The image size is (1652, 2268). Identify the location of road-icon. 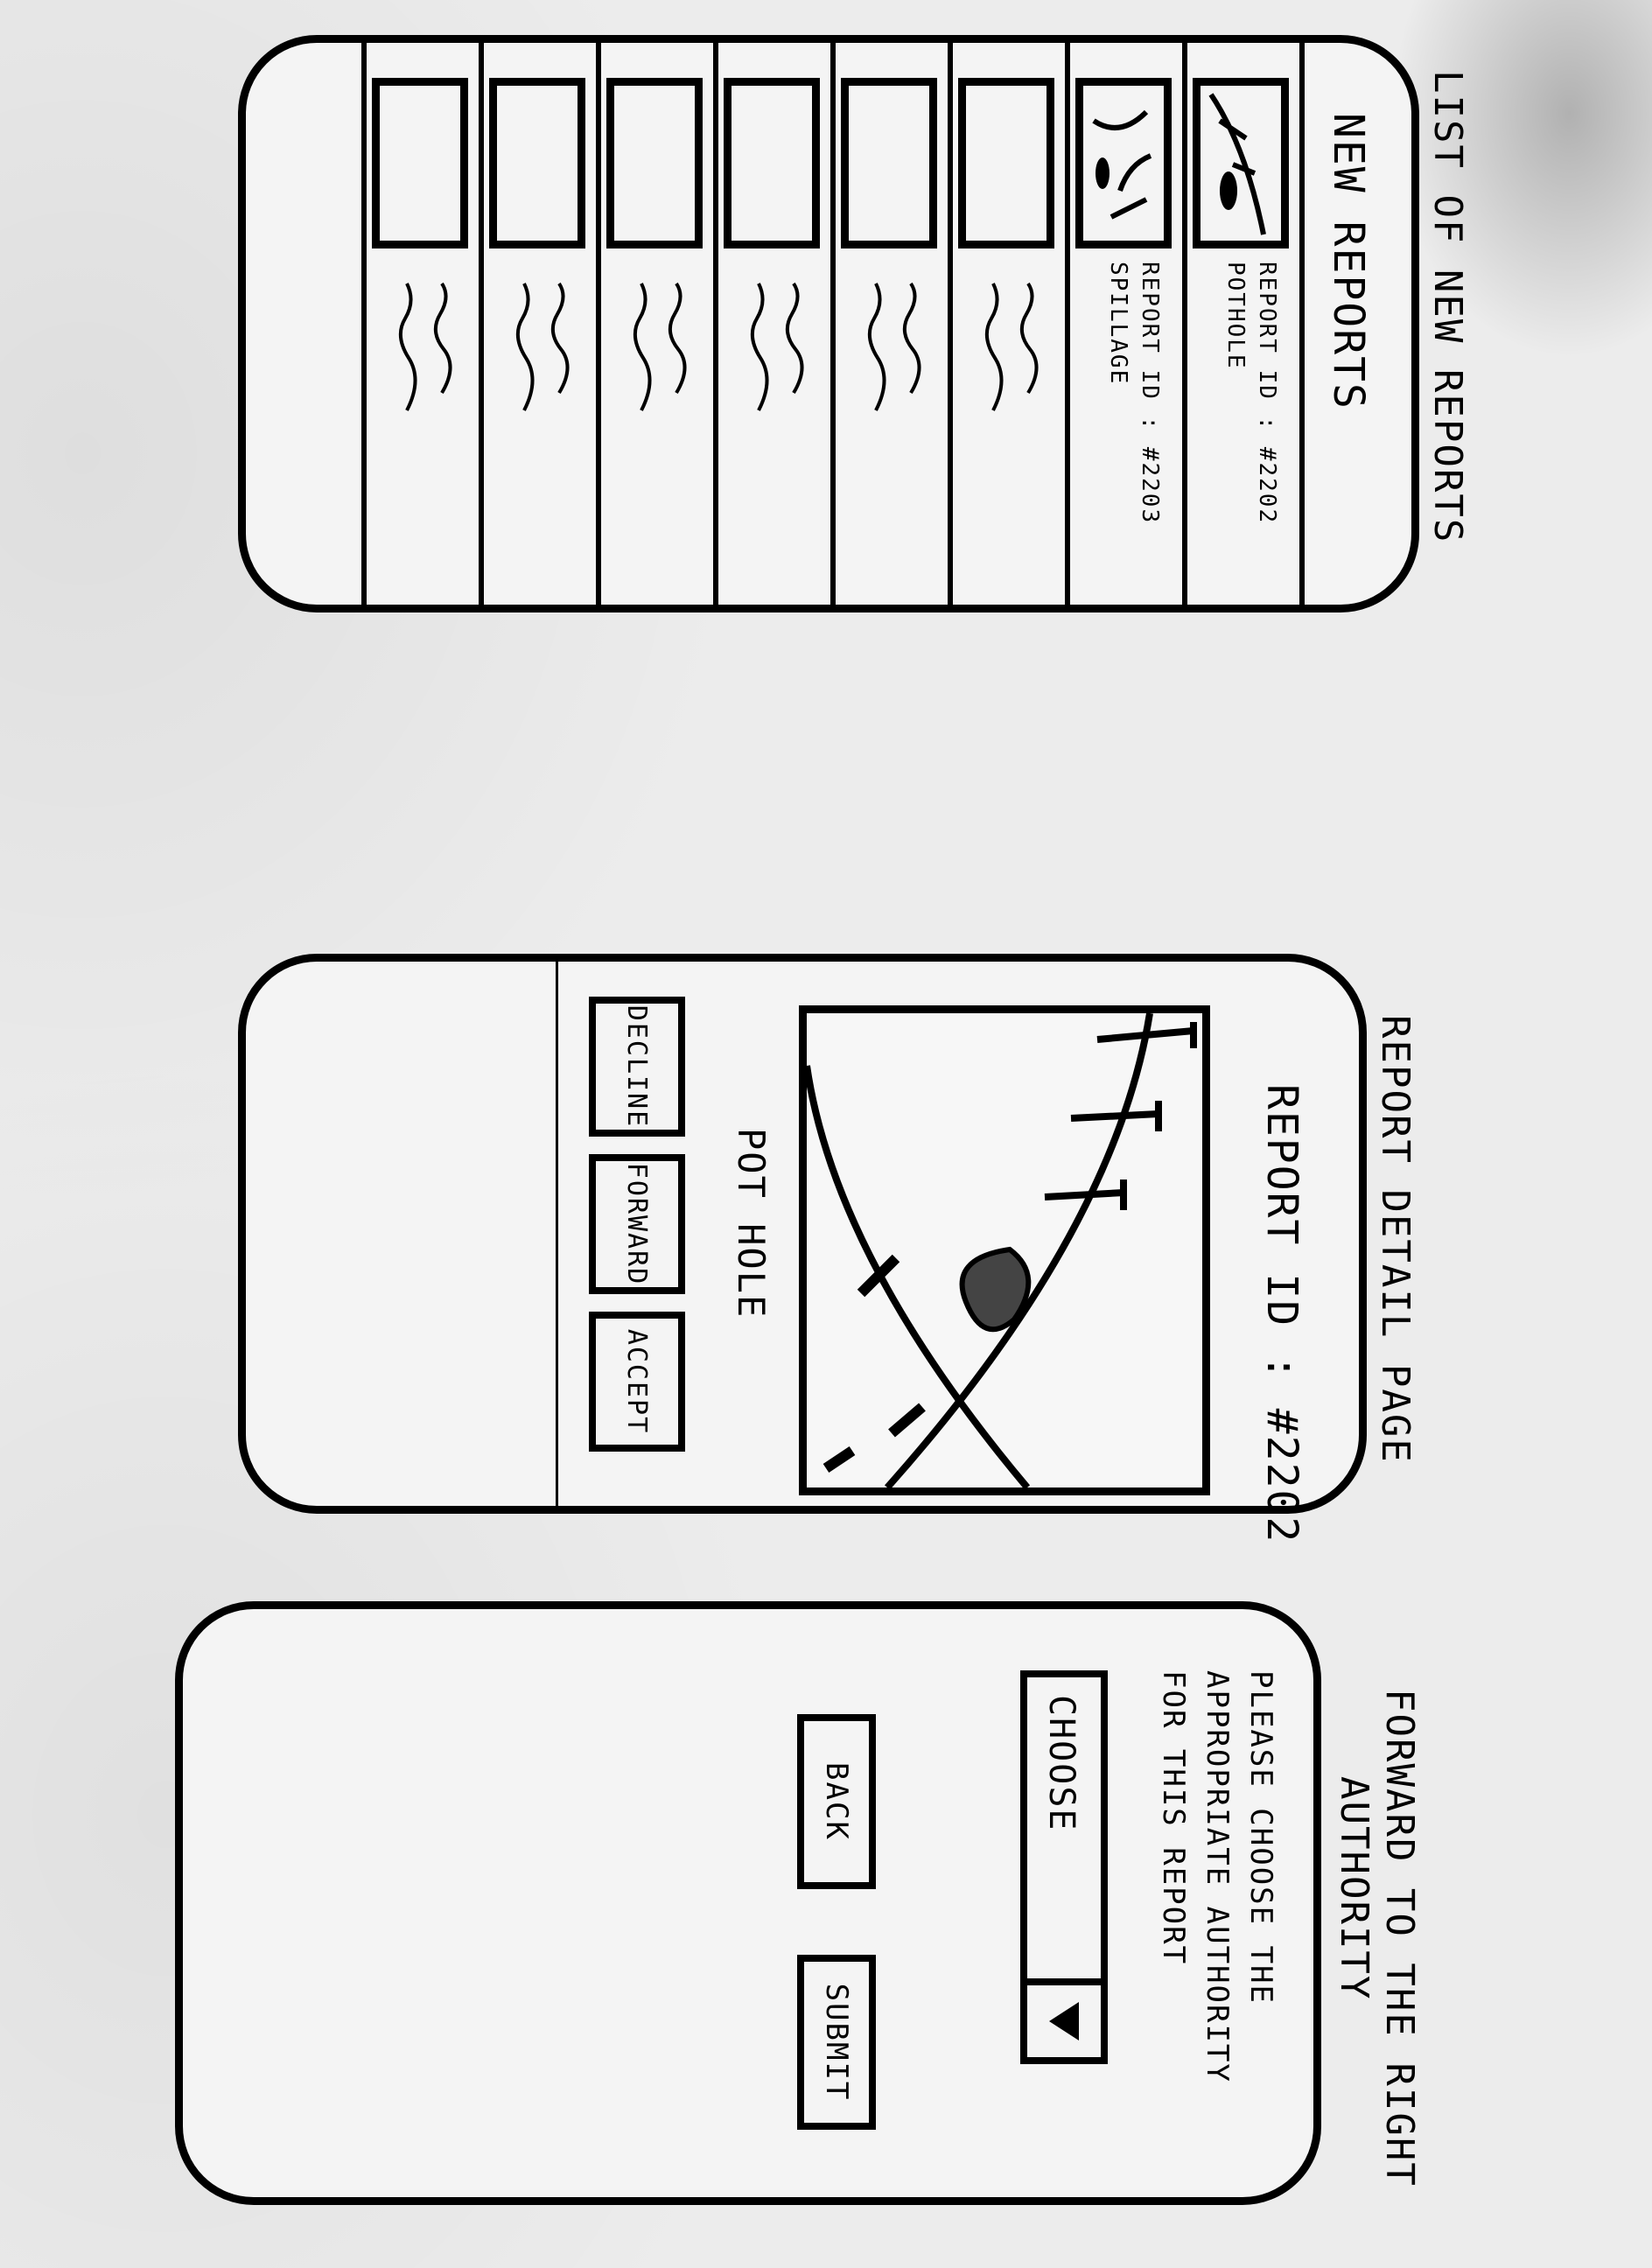
(1237, 164).